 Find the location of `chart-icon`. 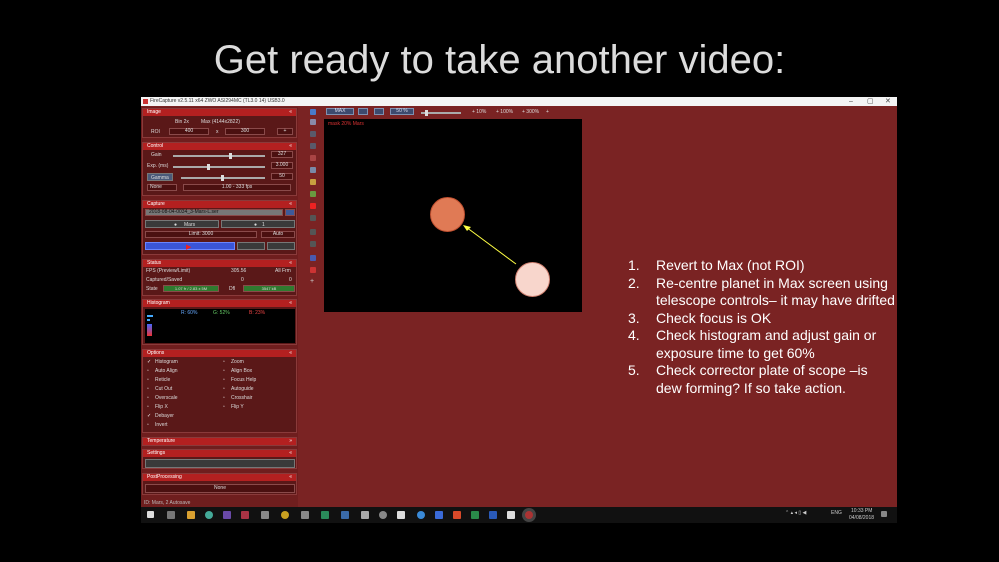

chart-icon is located at coordinates (313, 170).